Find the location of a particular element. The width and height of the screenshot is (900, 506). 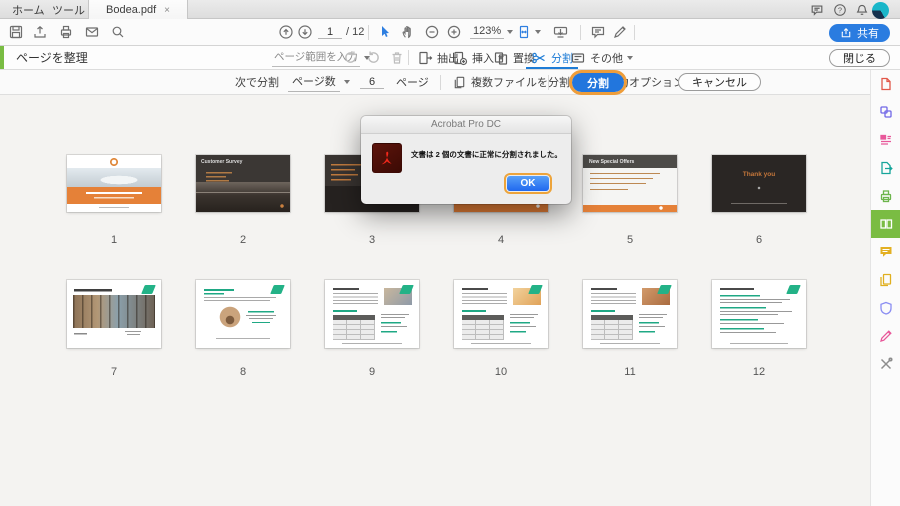

page-down-button is located at coordinates (305, 32).